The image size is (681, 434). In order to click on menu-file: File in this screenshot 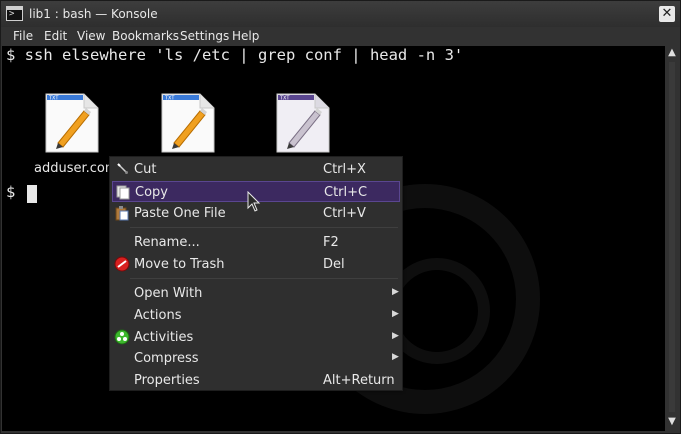, I will do `click(23, 36)`.